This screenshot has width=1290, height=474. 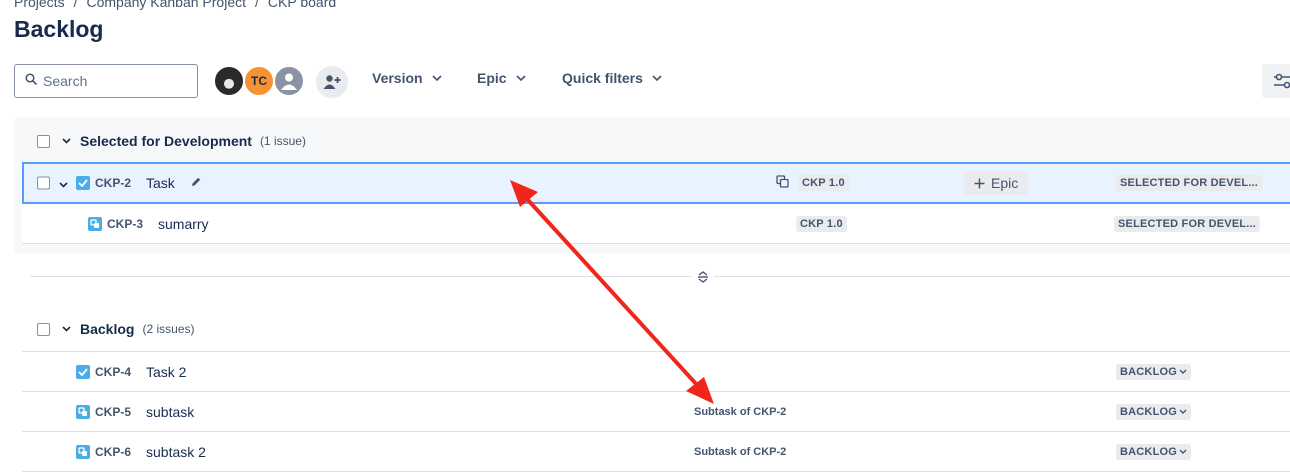 I want to click on pencil-icon, so click(x=196, y=183).